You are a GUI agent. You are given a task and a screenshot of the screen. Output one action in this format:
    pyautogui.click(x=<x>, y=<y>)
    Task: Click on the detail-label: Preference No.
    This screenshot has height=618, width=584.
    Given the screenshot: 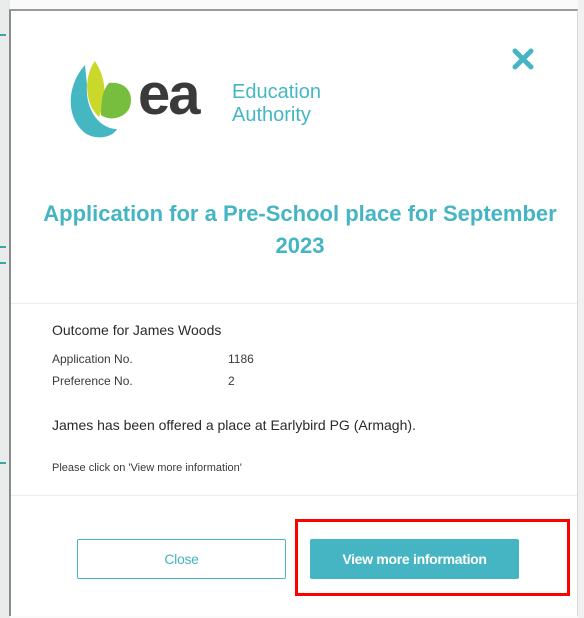 What is the action you would take?
    pyautogui.click(x=92, y=381)
    